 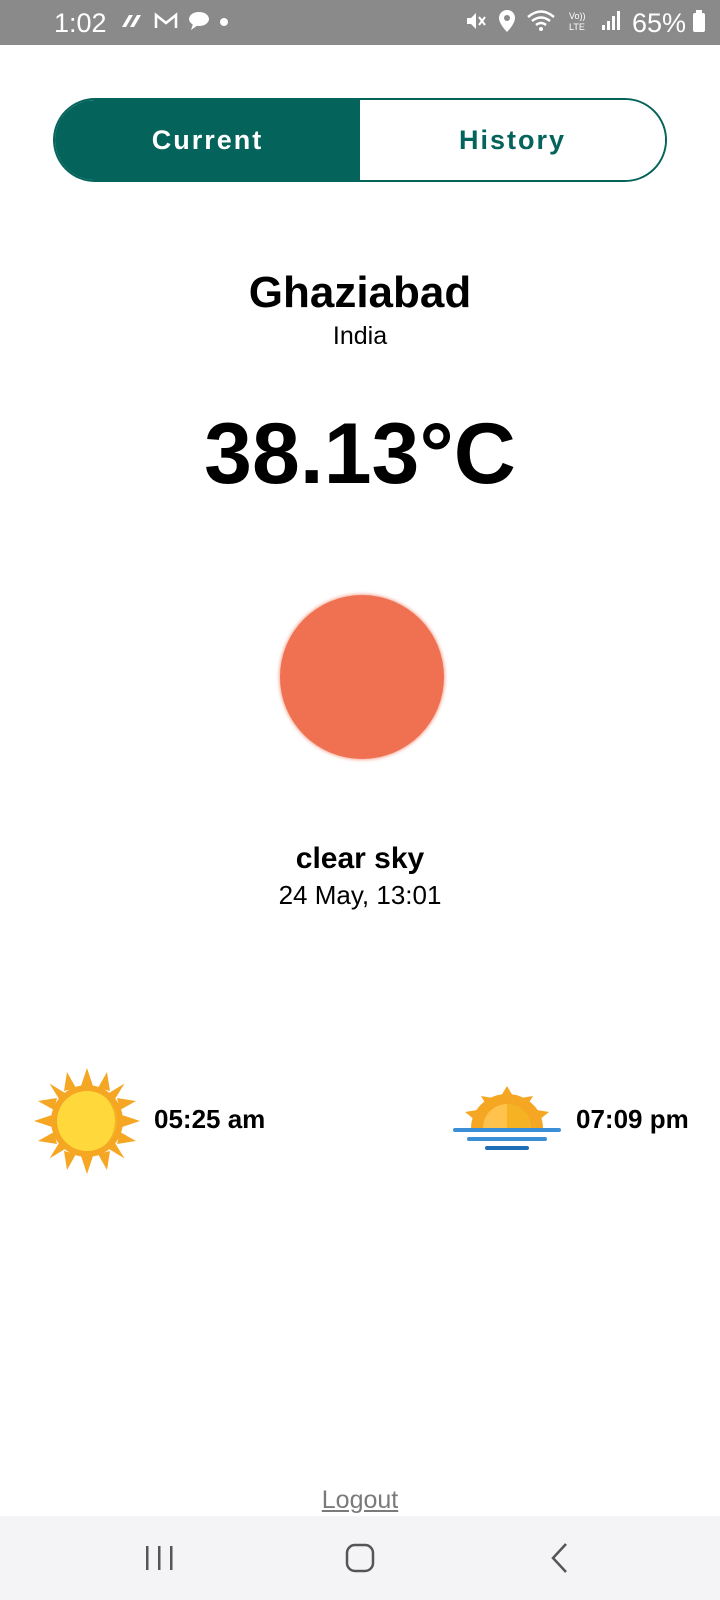 What do you see at coordinates (360, 292) in the screenshot?
I see `city-name: Ghaziabad` at bounding box center [360, 292].